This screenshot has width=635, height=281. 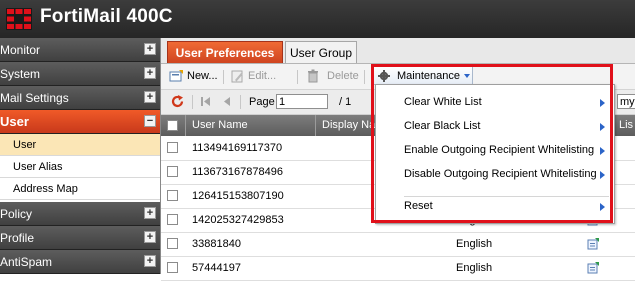 What do you see at coordinates (172, 125) in the screenshot?
I see `select-all-checkbox` at bounding box center [172, 125].